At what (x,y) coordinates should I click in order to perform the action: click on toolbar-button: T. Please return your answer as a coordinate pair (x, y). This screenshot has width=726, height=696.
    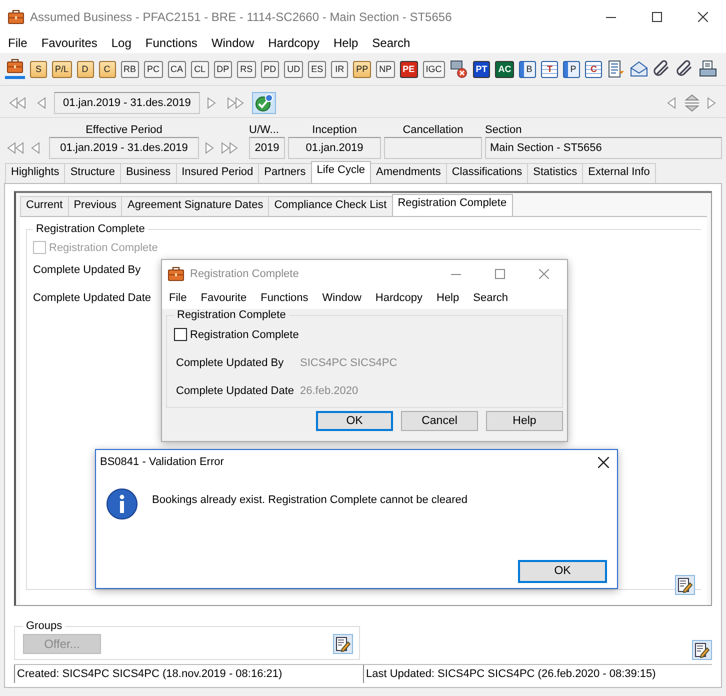
    Looking at the image, I should click on (549, 69).